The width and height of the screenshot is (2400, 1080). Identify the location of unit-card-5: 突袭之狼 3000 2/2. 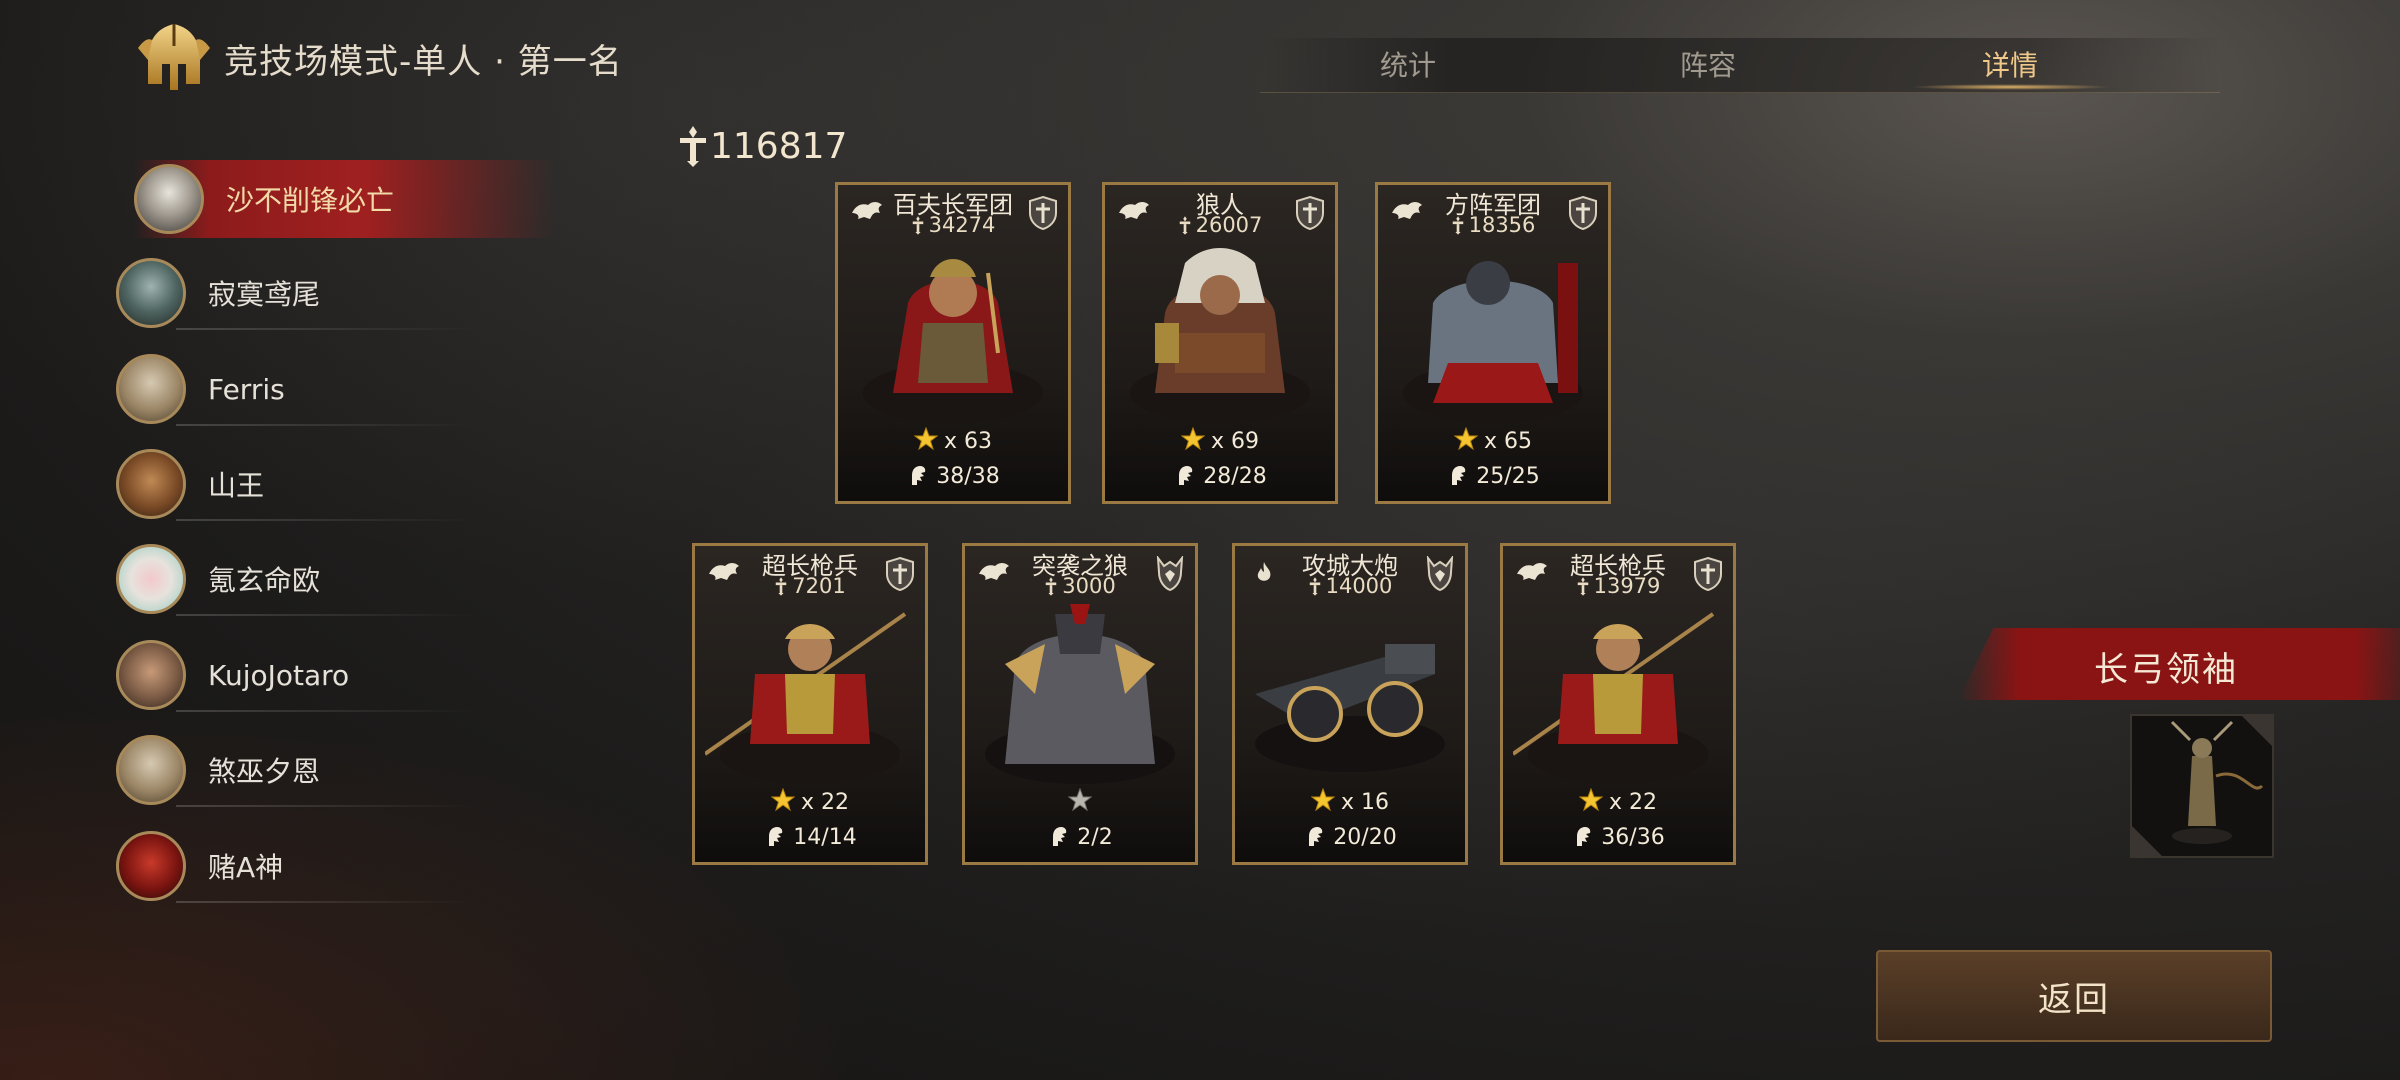
(1080, 704).